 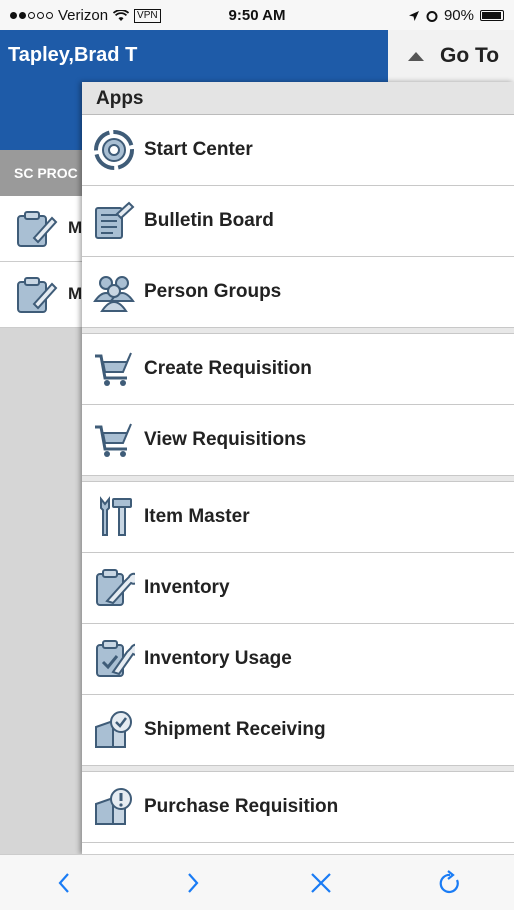 I want to click on back-button, so click(x=64, y=883).